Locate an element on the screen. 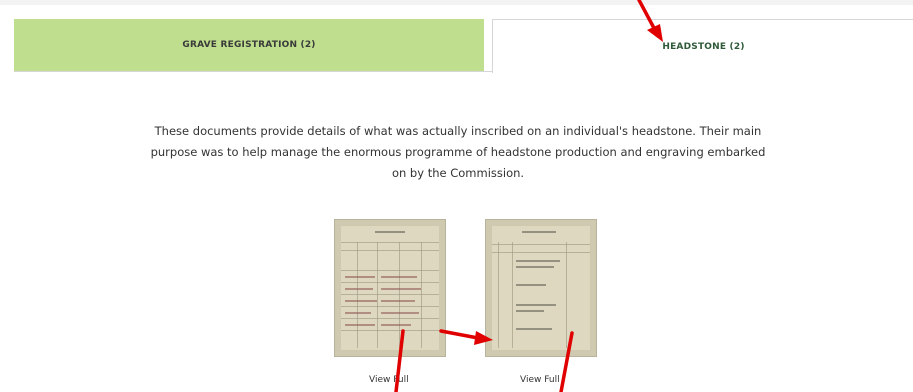 Image resolution: width=913 pixels, height=392 pixels. tab-headstone: HEADSTONE (2) is located at coordinates (702, 46).